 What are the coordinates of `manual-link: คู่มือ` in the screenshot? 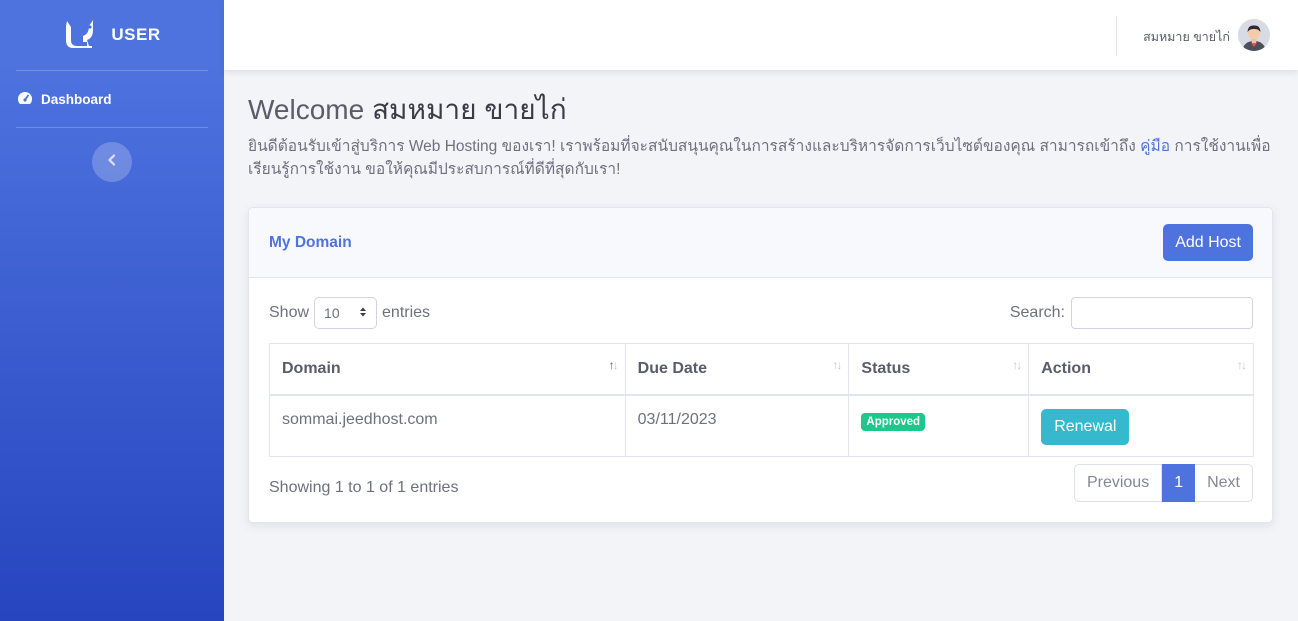 It's located at (1155, 146).